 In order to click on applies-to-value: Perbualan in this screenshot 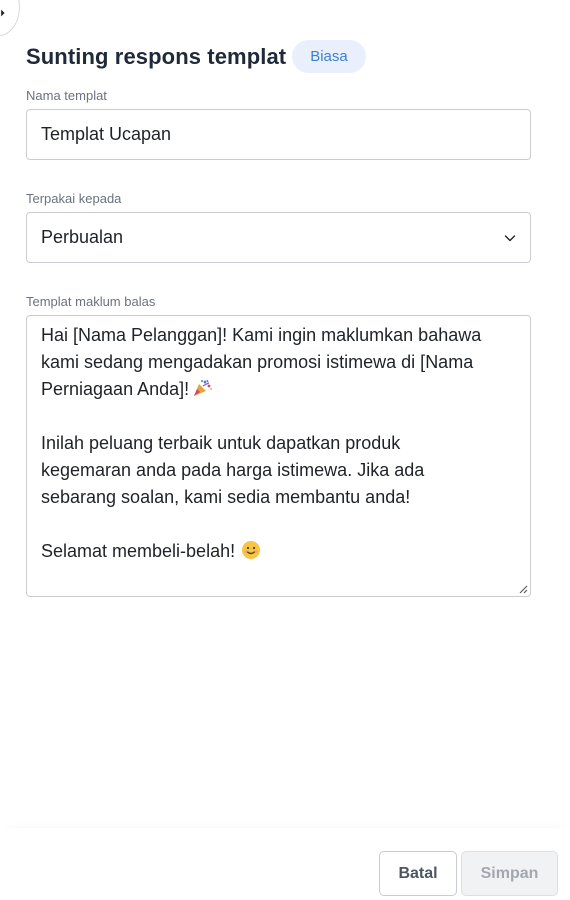, I will do `click(82, 237)`.